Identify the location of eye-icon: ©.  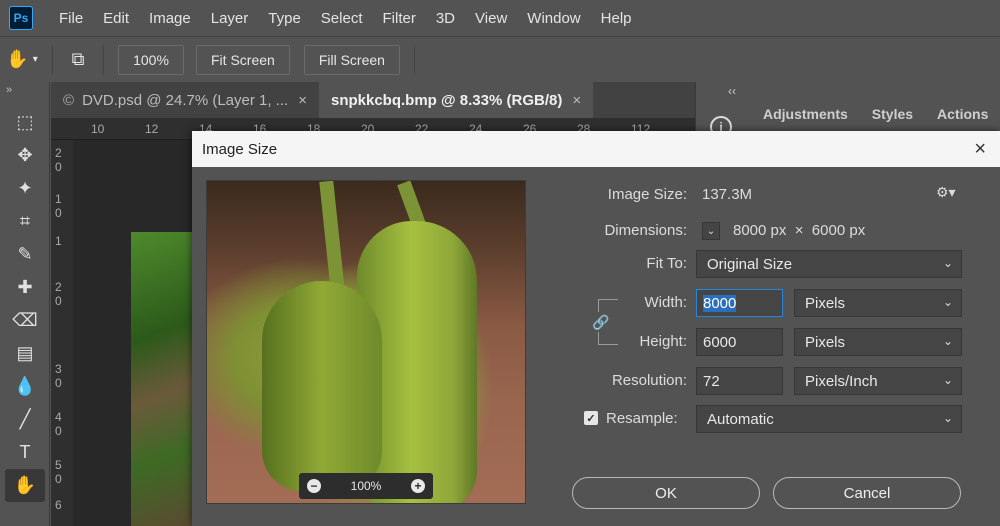
(69, 100).